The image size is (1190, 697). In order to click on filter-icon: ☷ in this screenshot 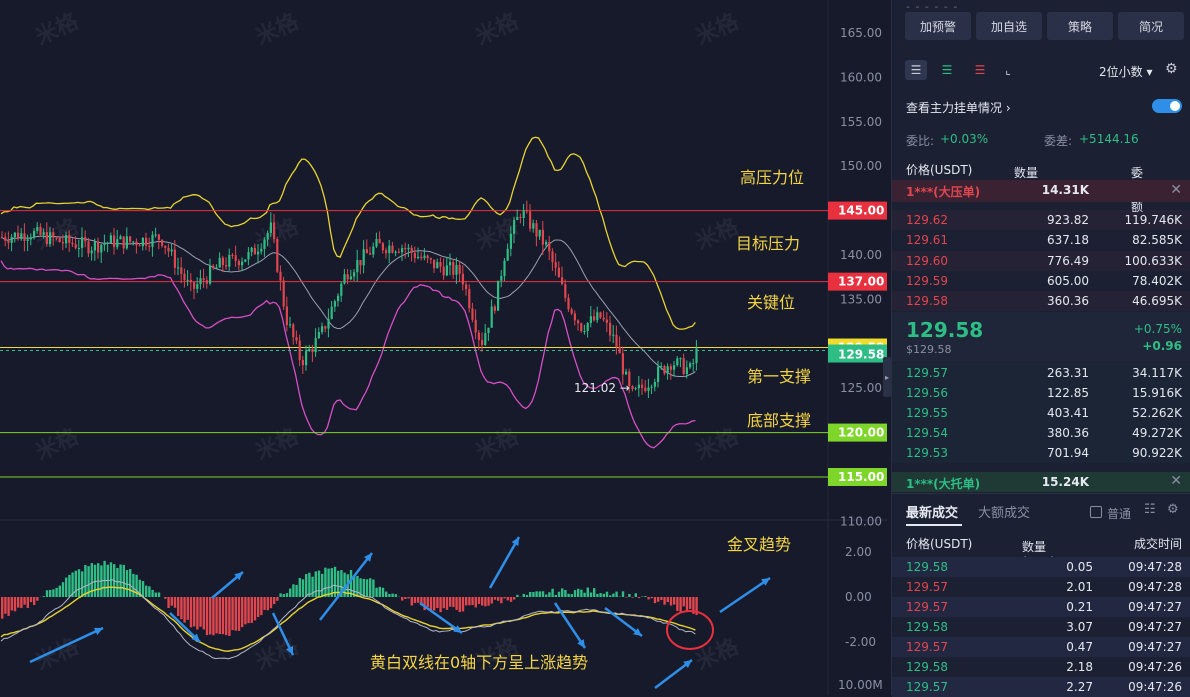, I will do `click(1150, 509)`.